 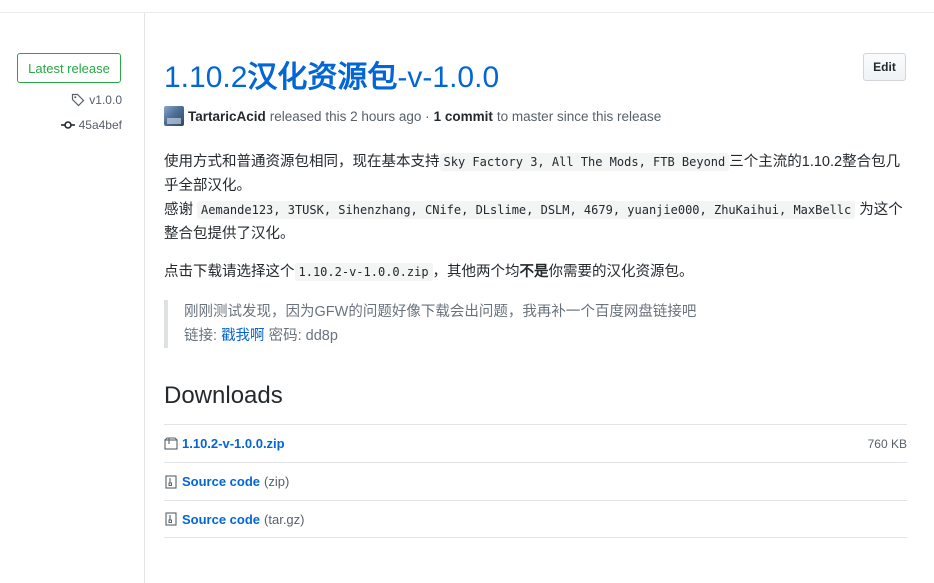 I want to click on notes-text: 使用方式和普通资源包相同，现在基本支持, so click(x=302, y=162).